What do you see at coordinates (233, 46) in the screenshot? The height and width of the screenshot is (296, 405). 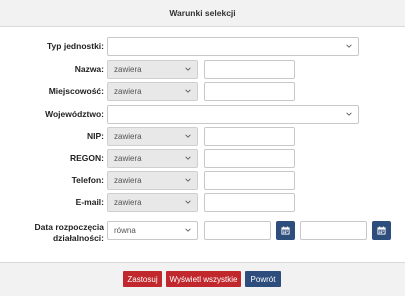 I see `typ-jednostki-select` at bounding box center [233, 46].